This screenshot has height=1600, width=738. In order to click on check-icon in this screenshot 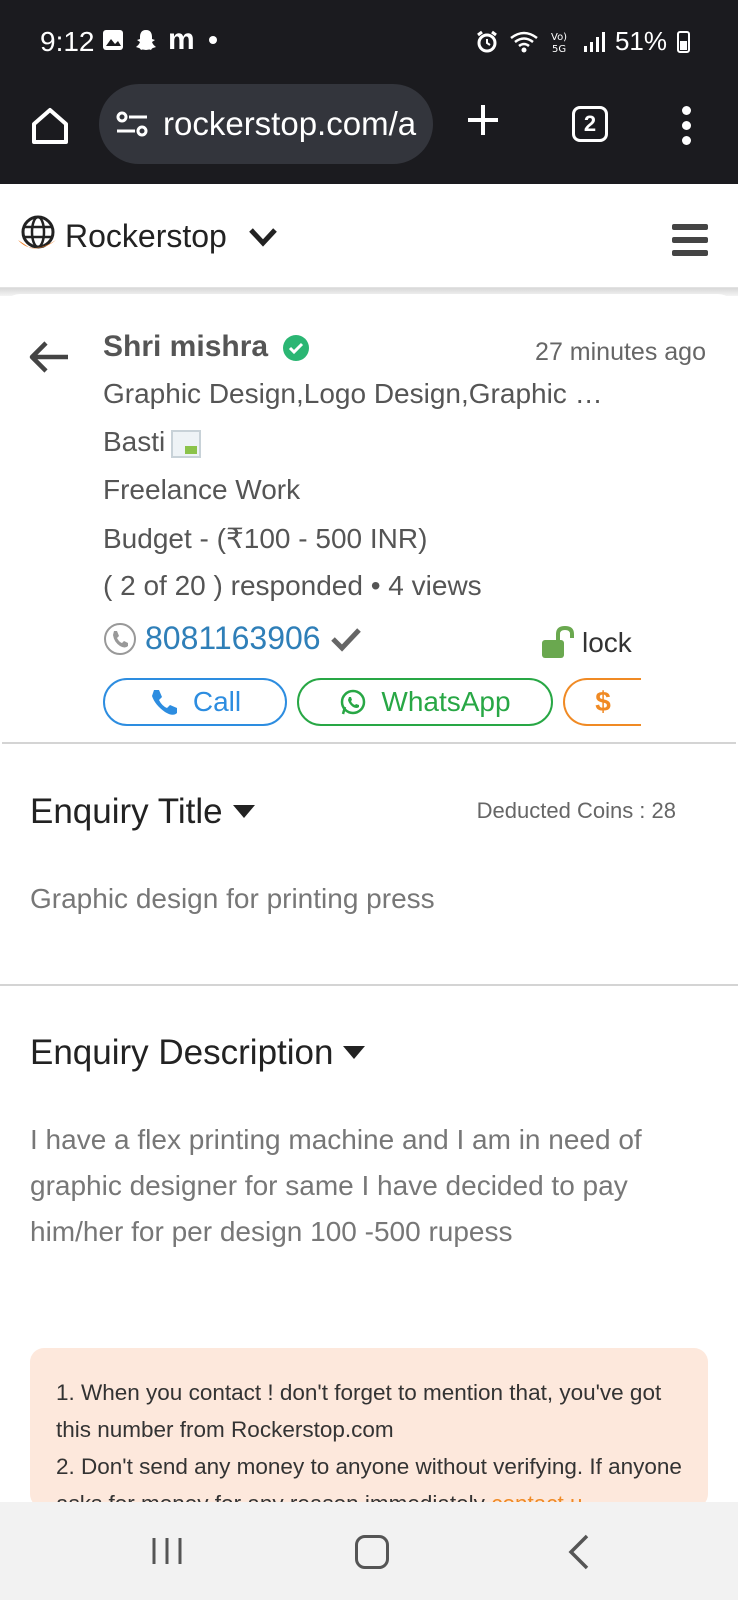, I will do `click(345, 639)`.